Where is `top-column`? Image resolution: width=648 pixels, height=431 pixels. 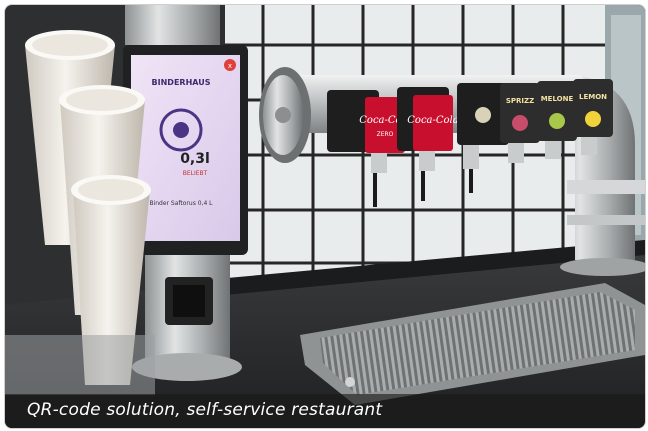 top-column is located at coordinates (172, 25).